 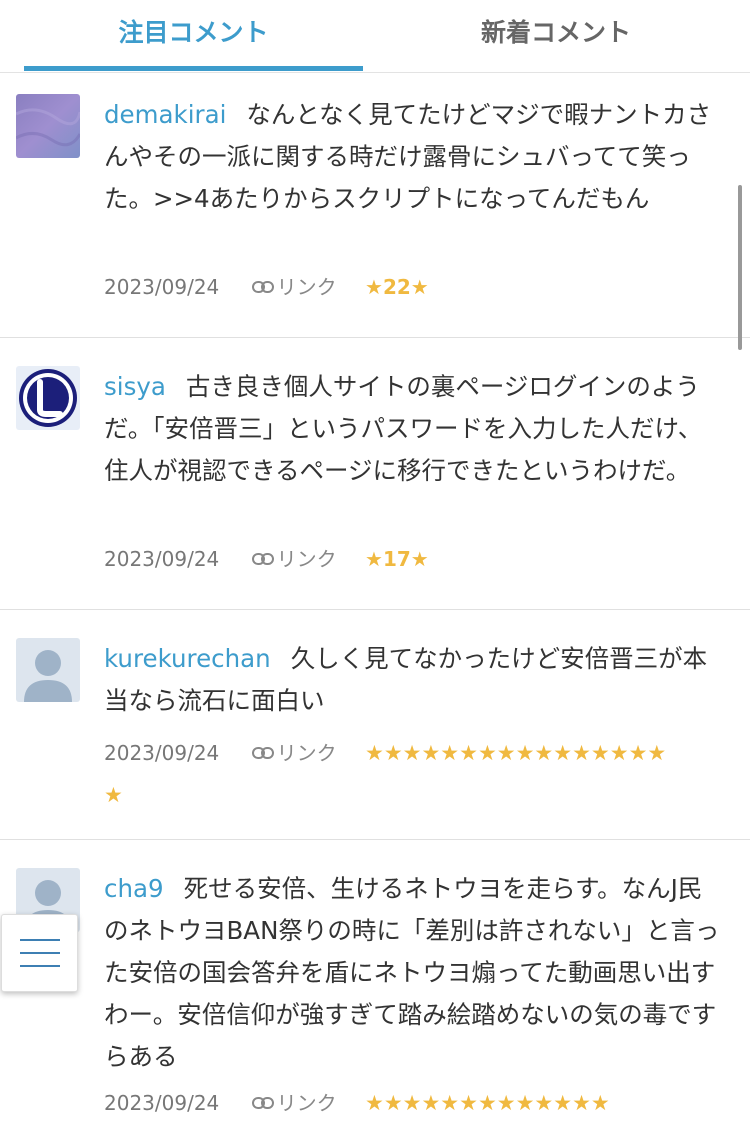 I want to click on comment-meta: 2023/09/24 リンク ★17★, so click(x=414, y=559).